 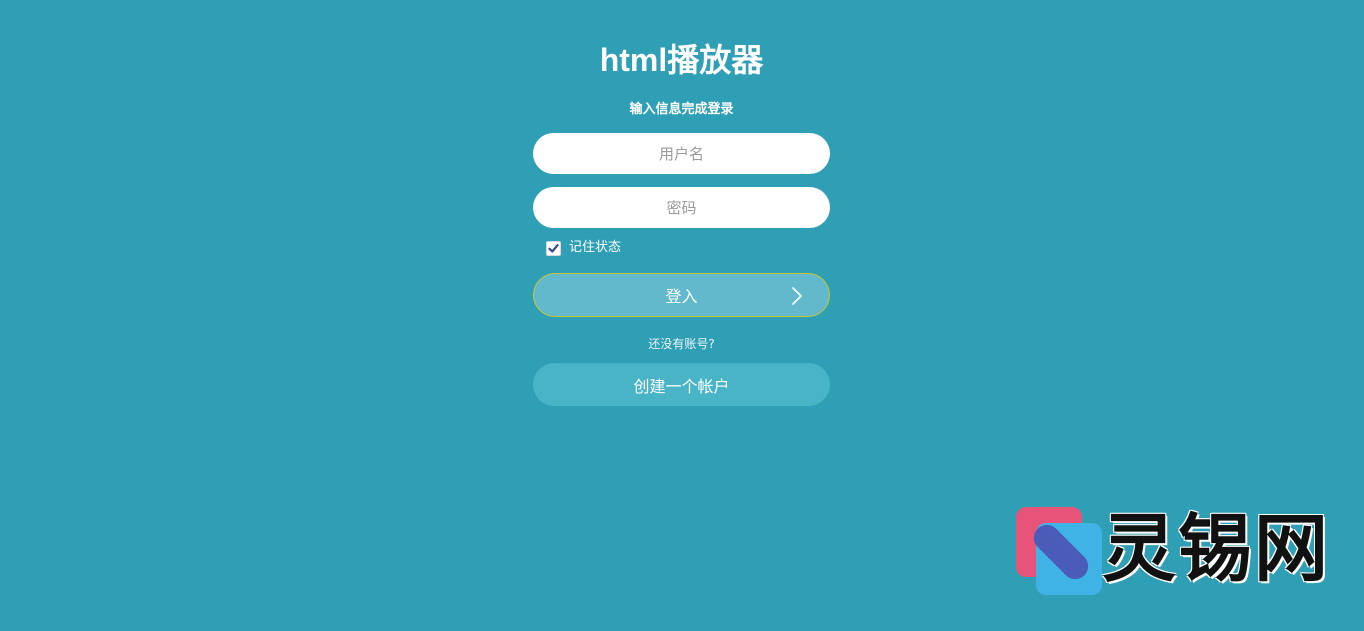 What do you see at coordinates (681, 387) in the screenshot?
I see `create-account-label: 创建一个帐户` at bounding box center [681, 387].